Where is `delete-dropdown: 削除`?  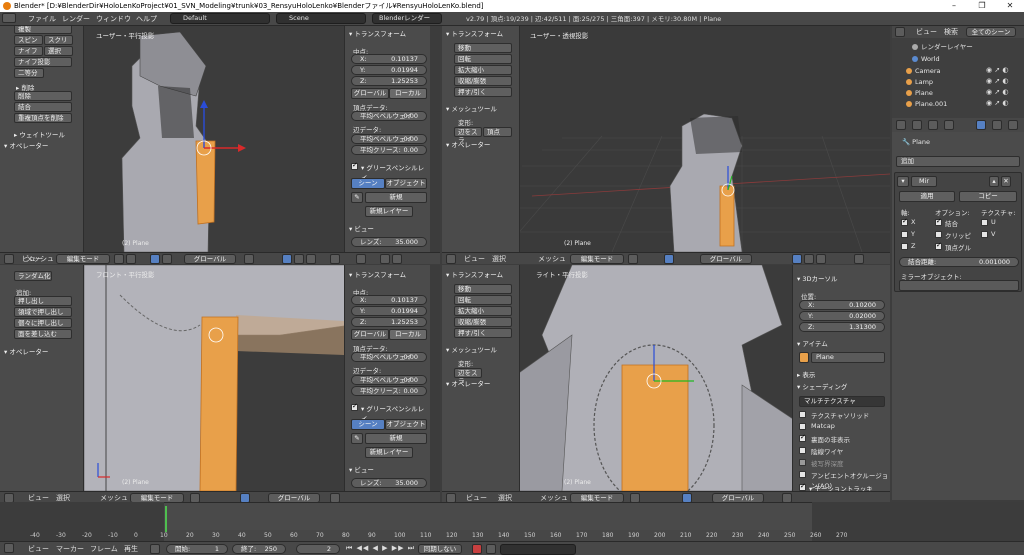 delete-dropdown: 削除 is located at coordinates (43, 96).